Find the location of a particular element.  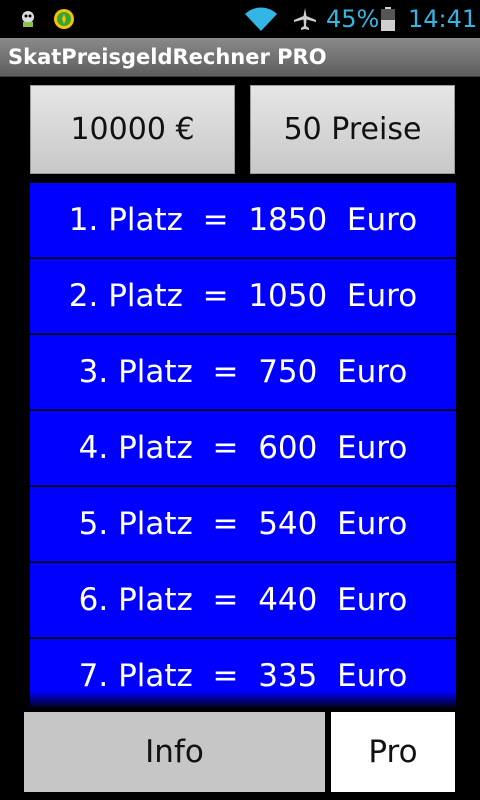

wifi-icon is located at coordinates (261, 19).